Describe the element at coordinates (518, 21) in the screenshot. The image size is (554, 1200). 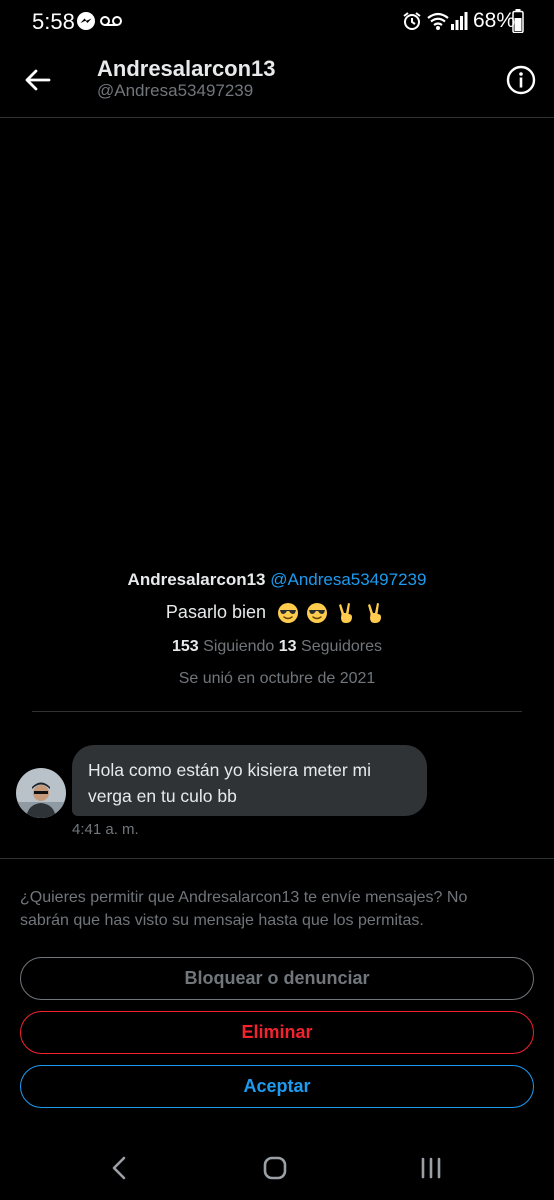
I see `battery-icon` at that location.